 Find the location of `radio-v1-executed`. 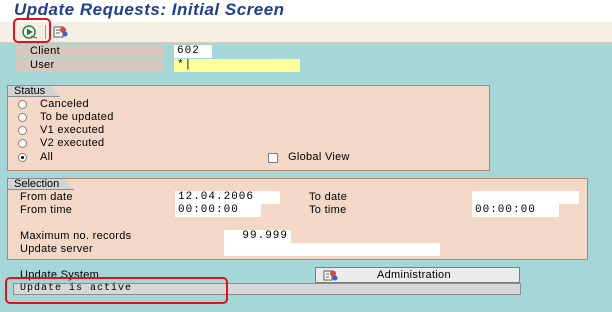

radio-v1-executed is located at coordinates (22, 130).